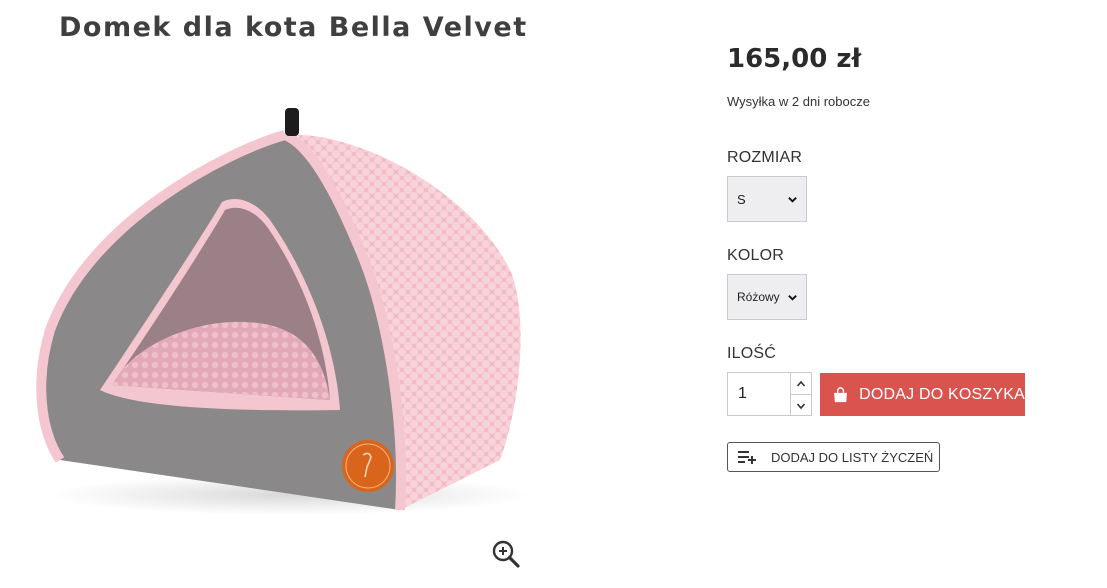 This screenshot has width=1107, height=588. What do you see at coordinates (741, 199) in the screenshot?
I see `size-select-value: S` at bounding box center [741, 199].